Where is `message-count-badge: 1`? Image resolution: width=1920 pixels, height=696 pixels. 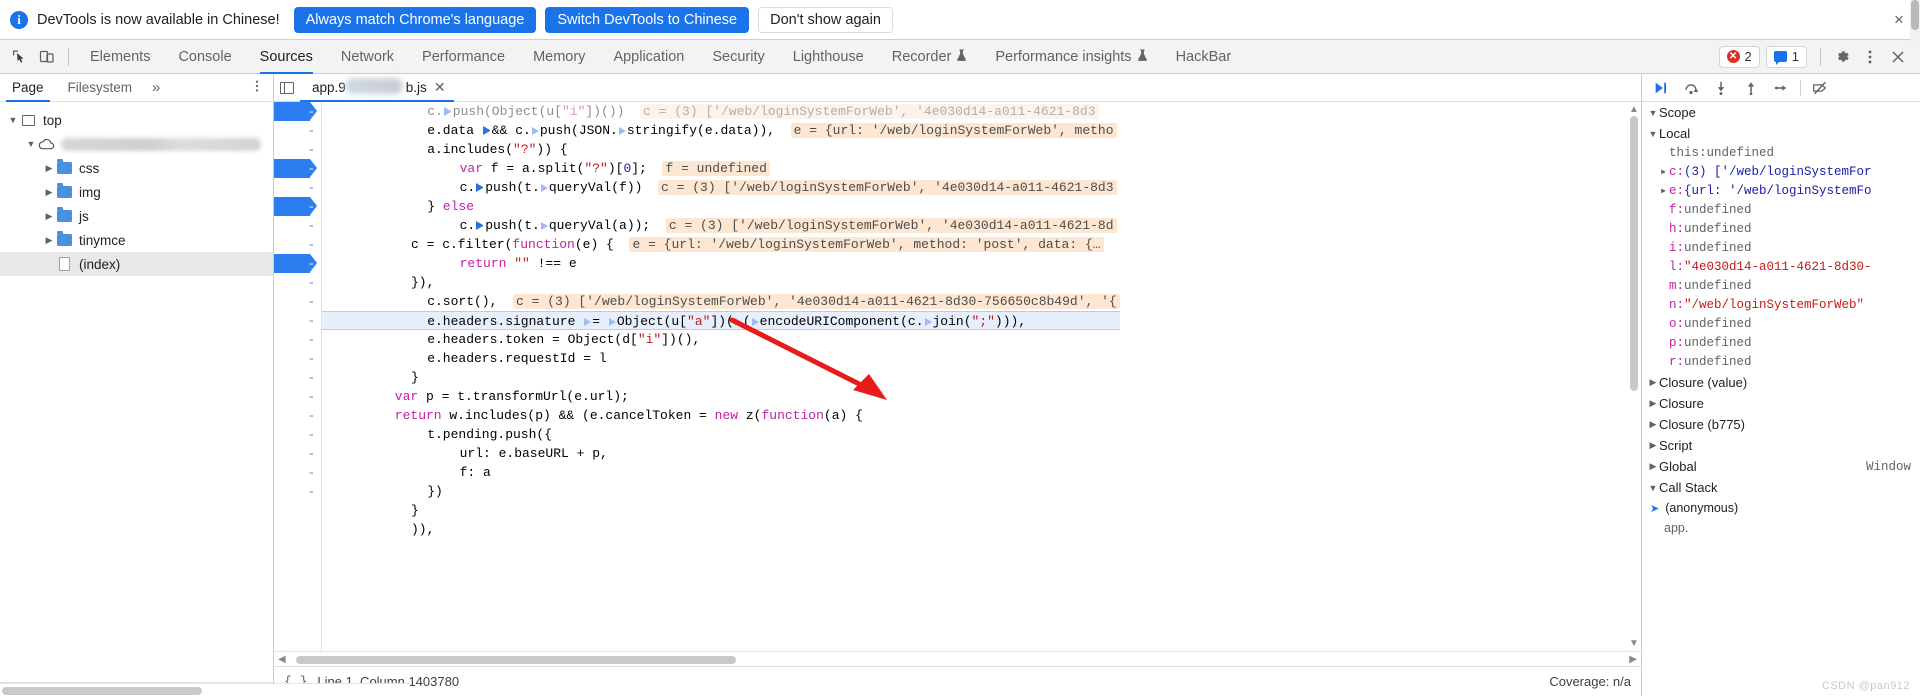
message-count-badge: 1 is located at coordinates (1786, 56).